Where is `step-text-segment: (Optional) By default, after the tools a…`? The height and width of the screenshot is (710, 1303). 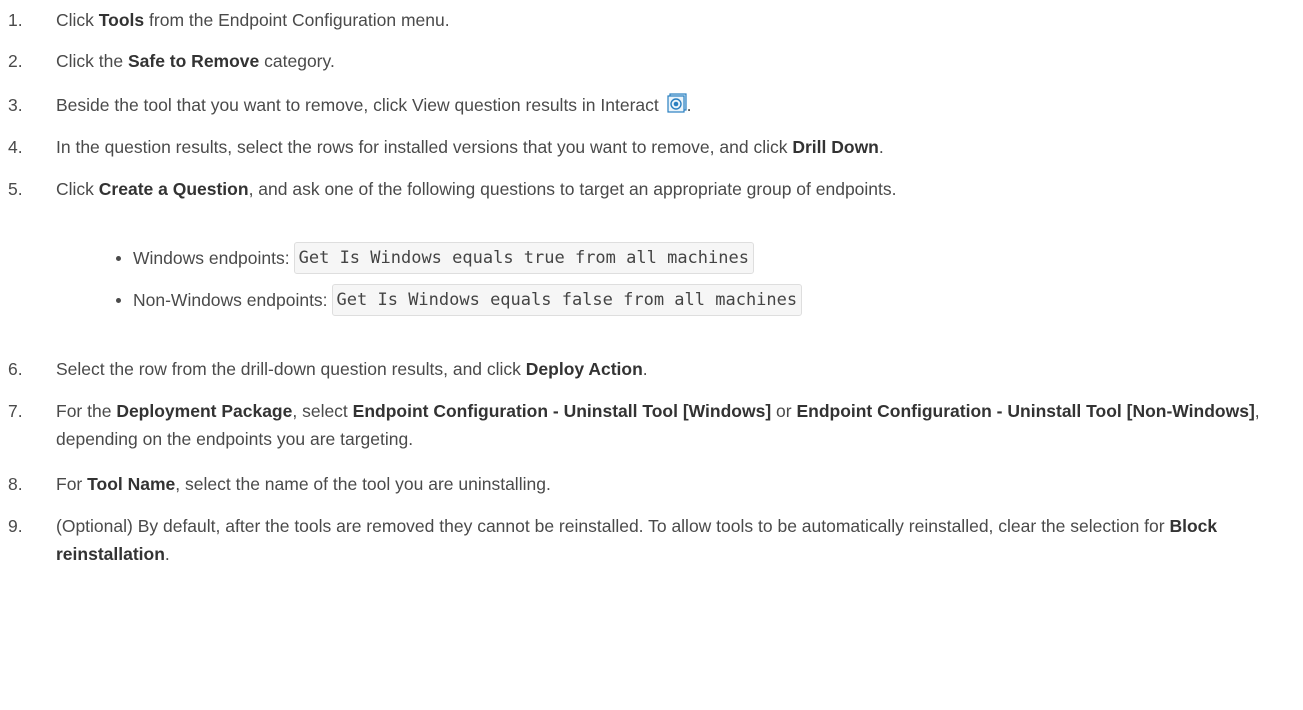 step-text-segment: (Optional) By default, after the tools a… is located at coordinates (613, 526).